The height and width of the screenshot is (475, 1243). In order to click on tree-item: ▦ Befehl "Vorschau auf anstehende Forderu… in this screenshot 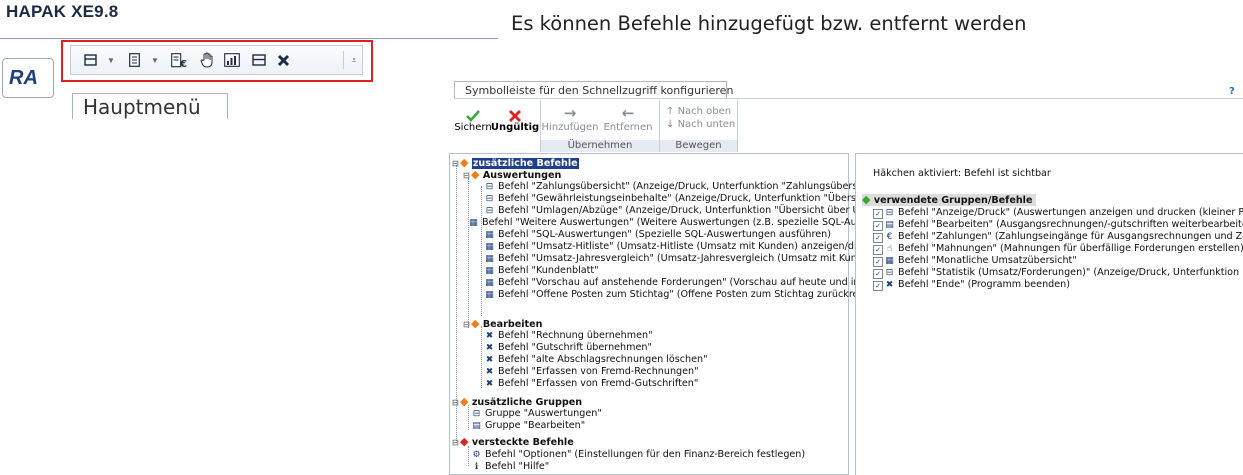, I will do `click(682, 283)`.